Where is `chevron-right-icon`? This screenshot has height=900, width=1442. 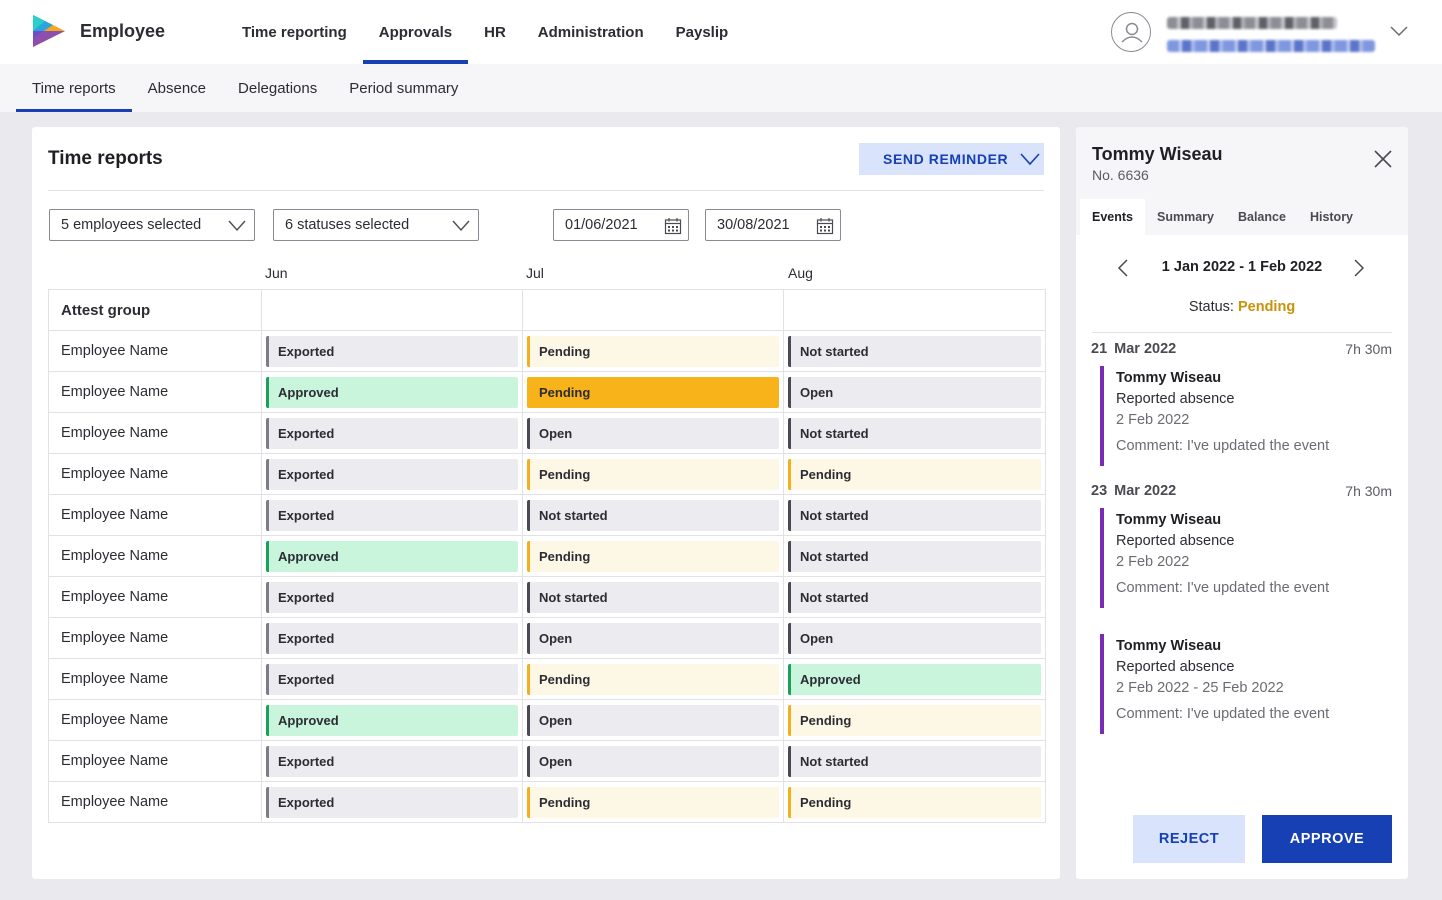
chevron-right-icon is located at coordinates (1359, 268).